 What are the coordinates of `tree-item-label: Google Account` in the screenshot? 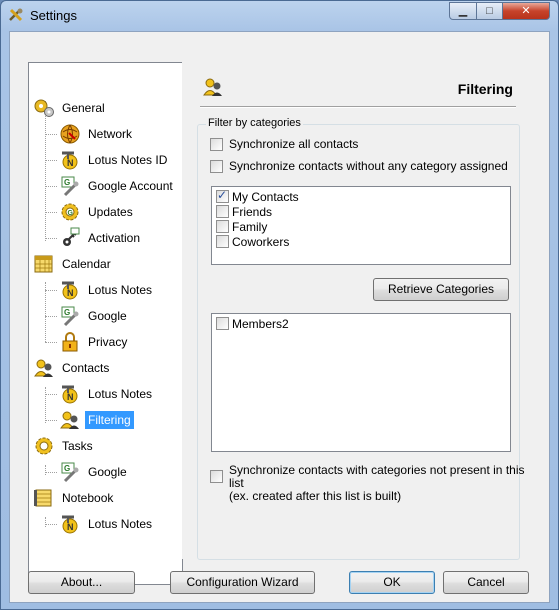 It's located at (130, 186).